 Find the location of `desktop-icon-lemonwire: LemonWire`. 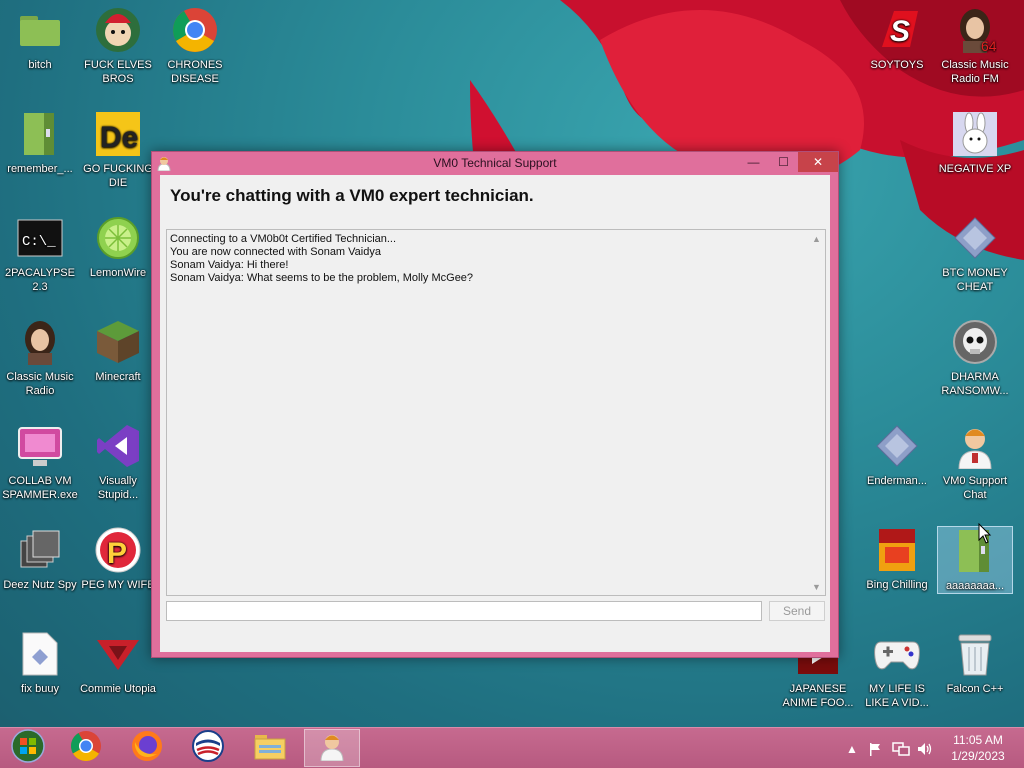

desktop-icon-lemonwire: LemonWire is located at coordinates (118, 257).